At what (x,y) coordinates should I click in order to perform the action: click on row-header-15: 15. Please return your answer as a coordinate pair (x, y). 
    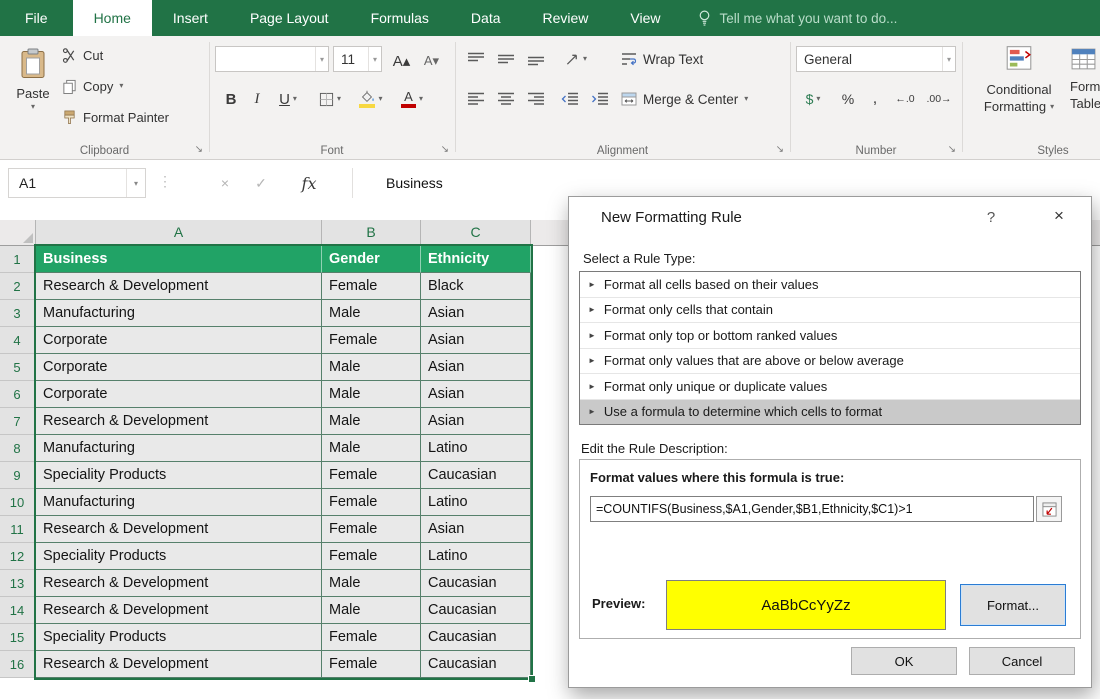
    Looking at the image, I should click on (18, 637).